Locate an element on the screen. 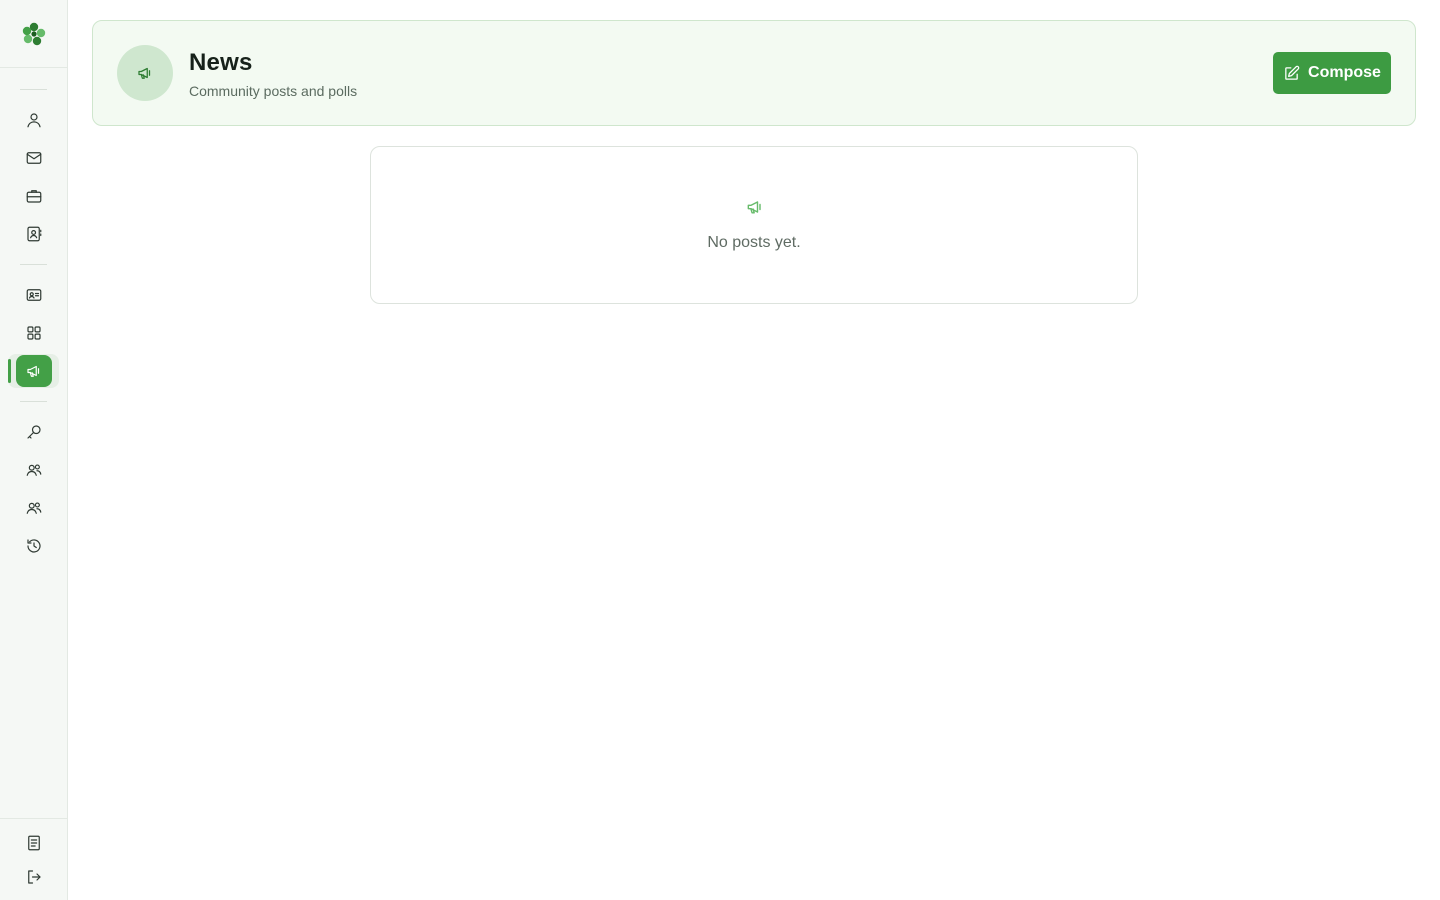 The width and height of the screenshot is (1440, 900). empty-state-text: No posts yet. is located at coordinates (754, 242).